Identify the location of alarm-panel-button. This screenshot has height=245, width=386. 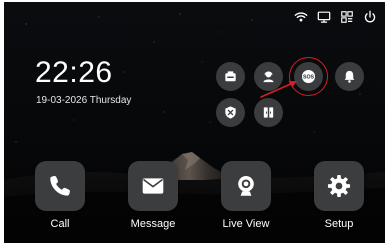
(230, 76).